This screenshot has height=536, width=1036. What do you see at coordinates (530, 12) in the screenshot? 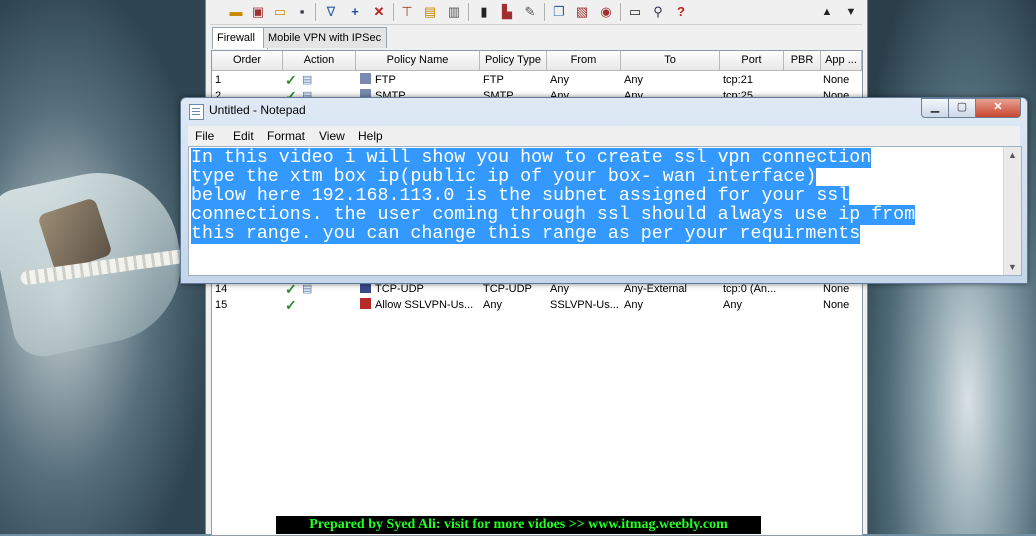
I see `tools-icon: ✎` at bounding box center [530, 12].